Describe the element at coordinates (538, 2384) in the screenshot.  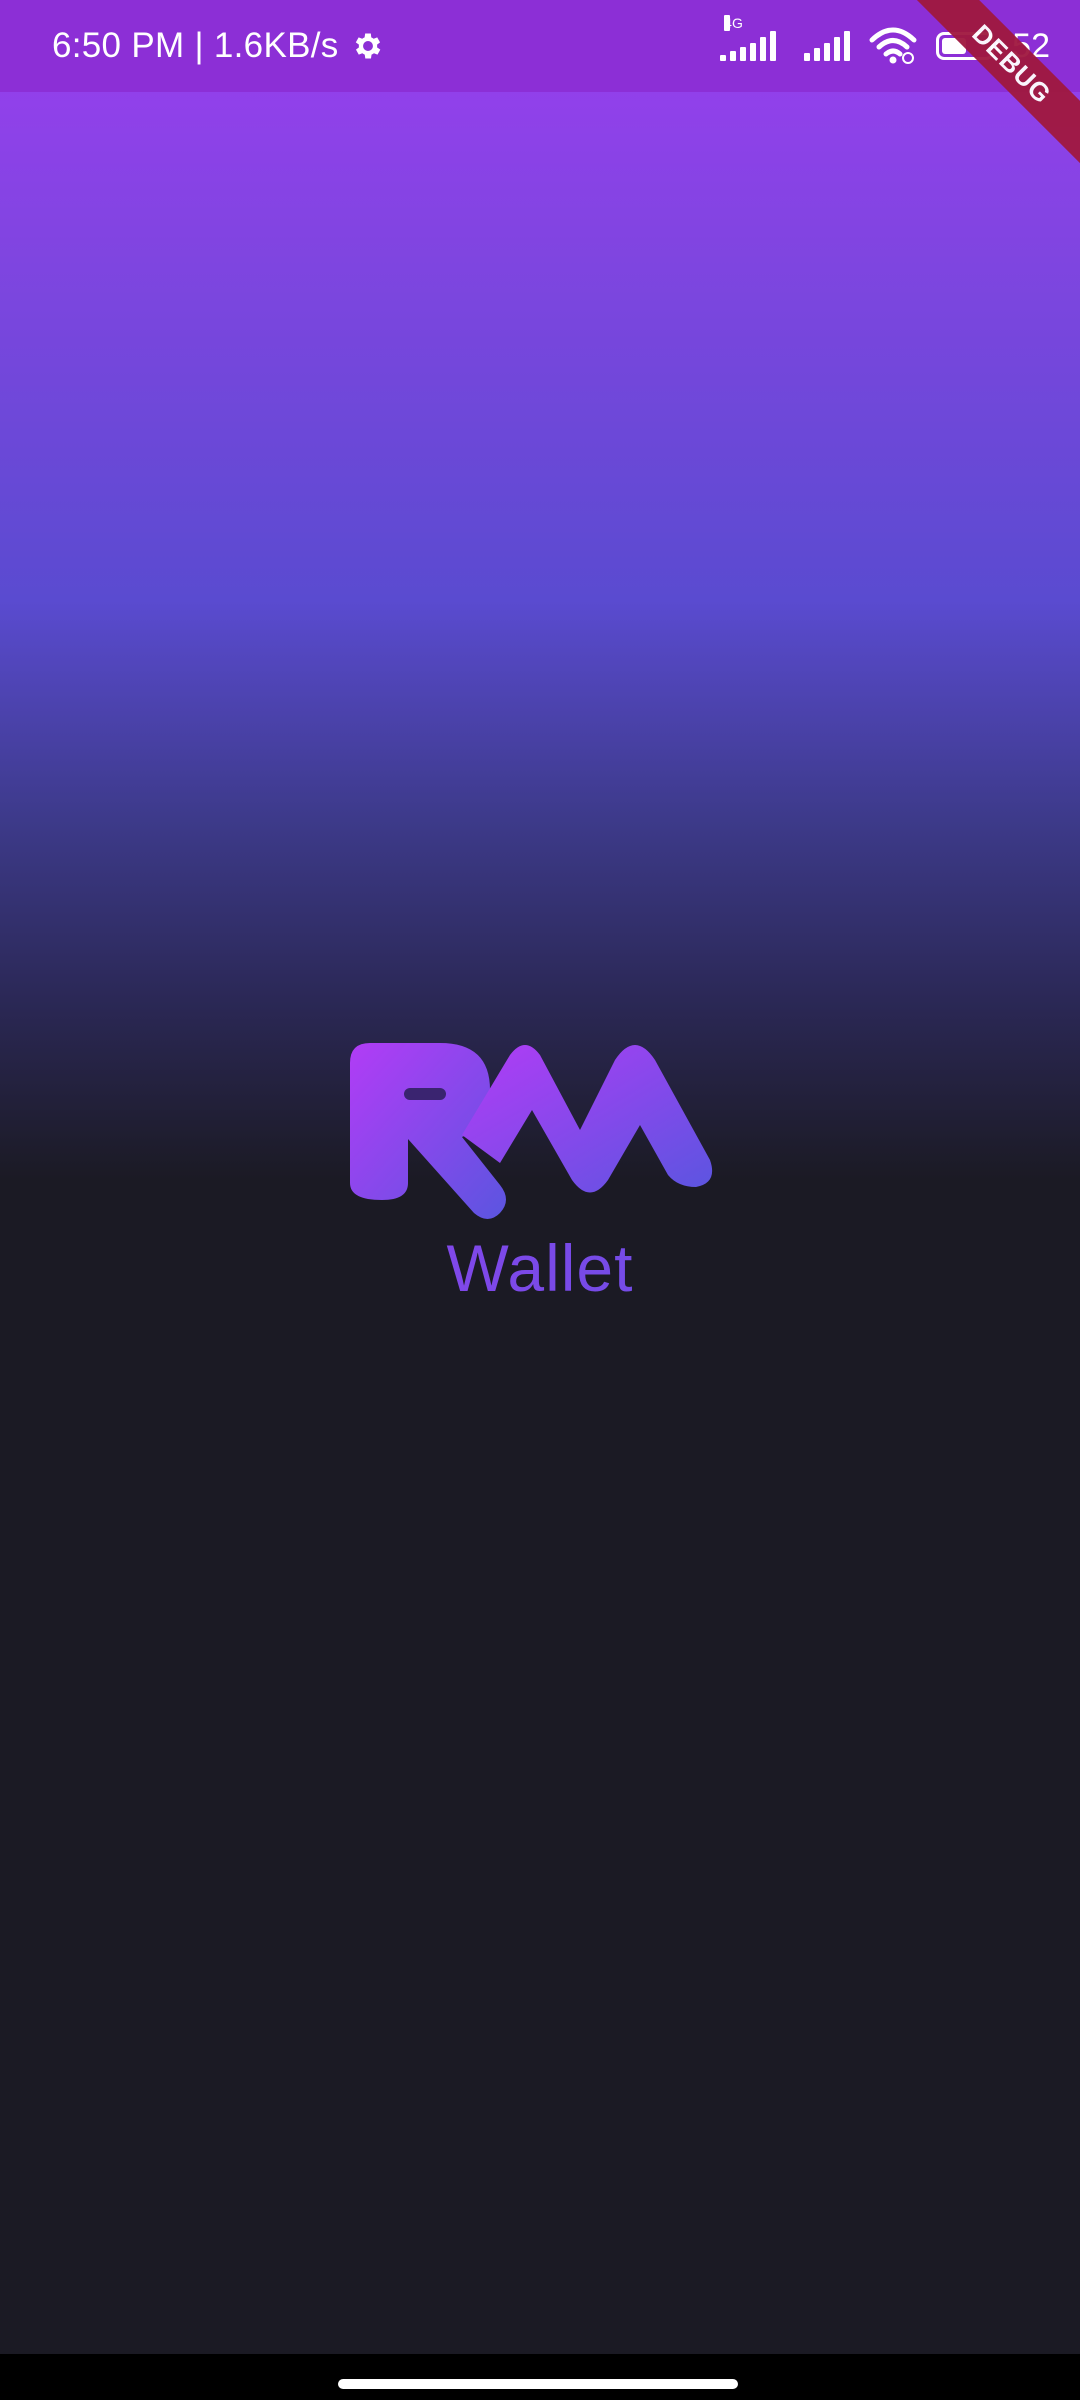
I see `home-indicator` at that location.